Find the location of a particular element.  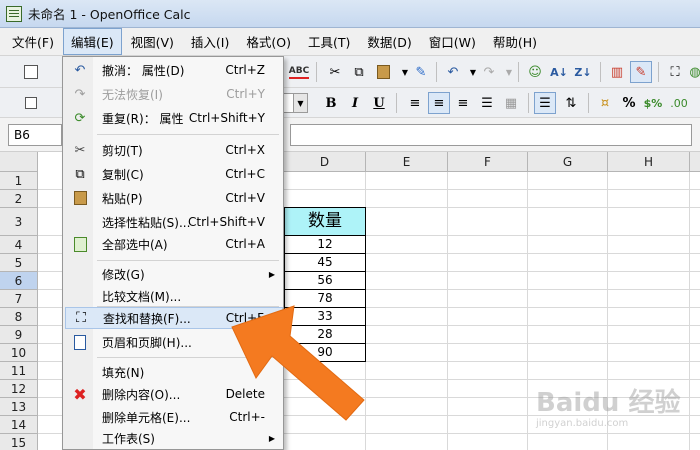

italic-button: I is located at coordinates (355, 103).